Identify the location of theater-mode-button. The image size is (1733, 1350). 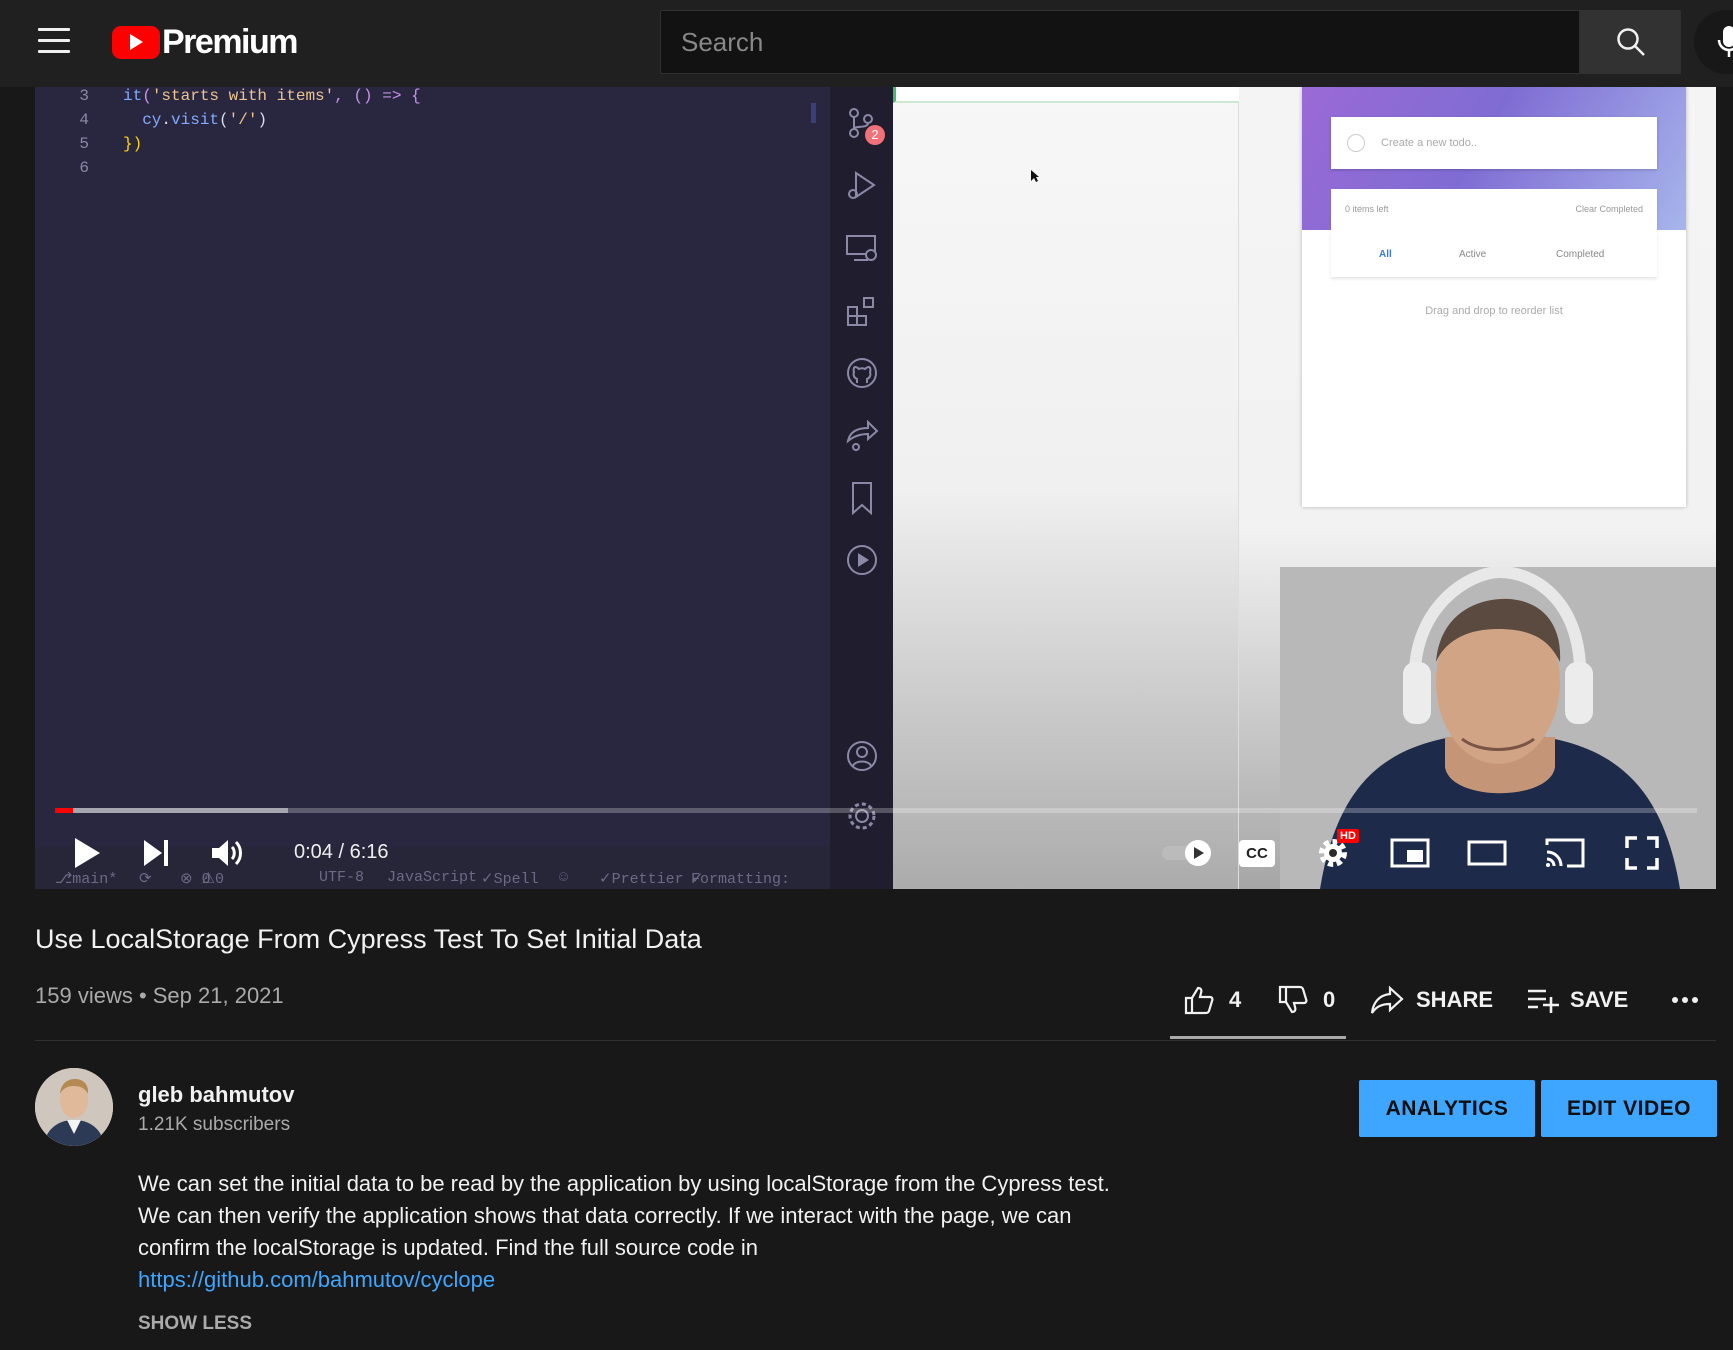
(1487, 853).